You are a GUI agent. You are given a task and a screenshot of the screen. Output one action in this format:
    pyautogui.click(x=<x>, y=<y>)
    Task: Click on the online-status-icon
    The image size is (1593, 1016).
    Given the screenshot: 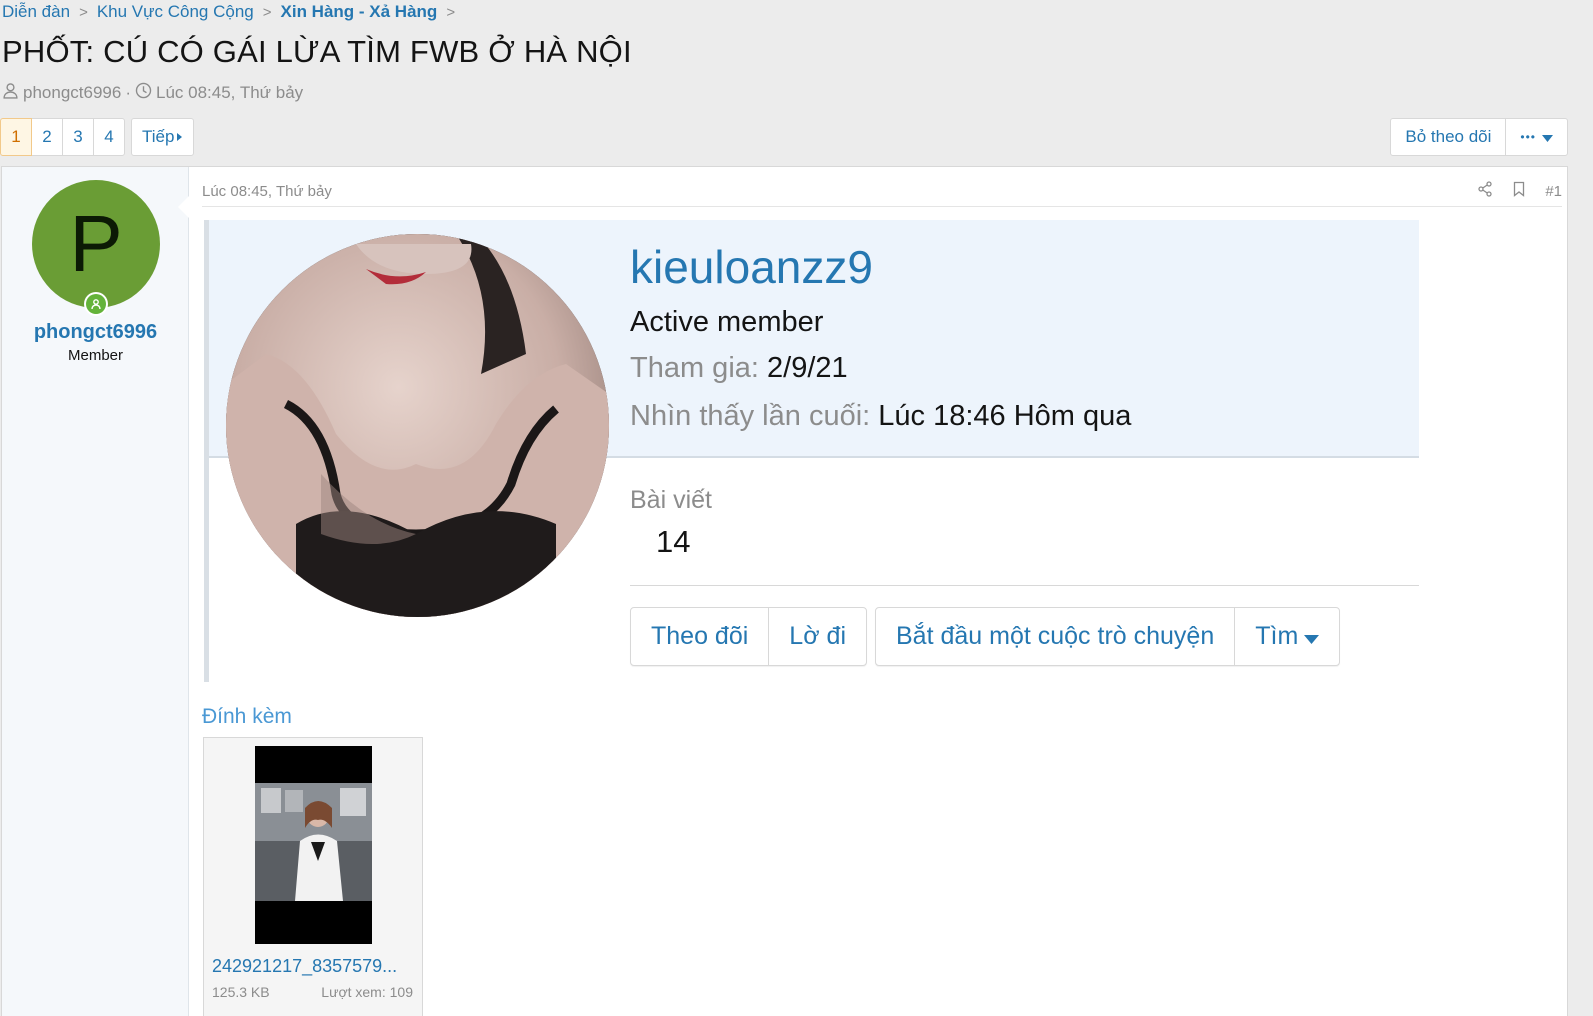 What is the action you would take?
    pyautogui.click(x=96, y=304)
    